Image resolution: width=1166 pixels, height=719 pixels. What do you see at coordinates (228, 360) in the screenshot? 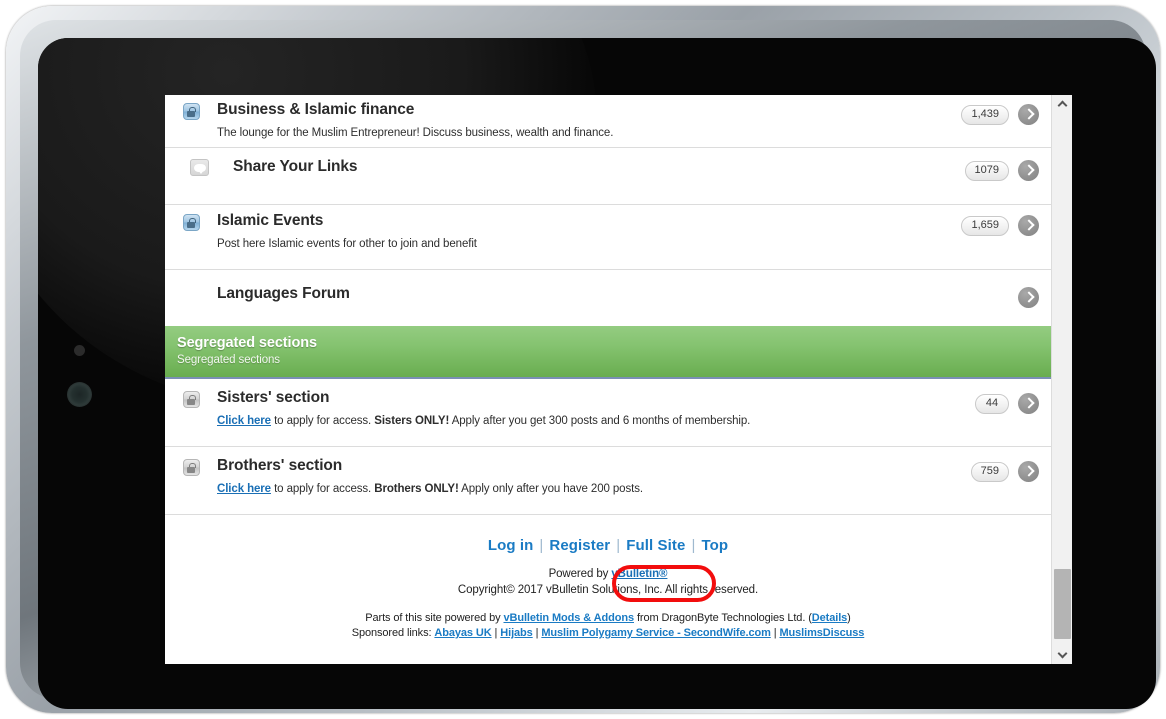
I see `category-subtitle: Segregated sections` at bounding box center [228, 360].